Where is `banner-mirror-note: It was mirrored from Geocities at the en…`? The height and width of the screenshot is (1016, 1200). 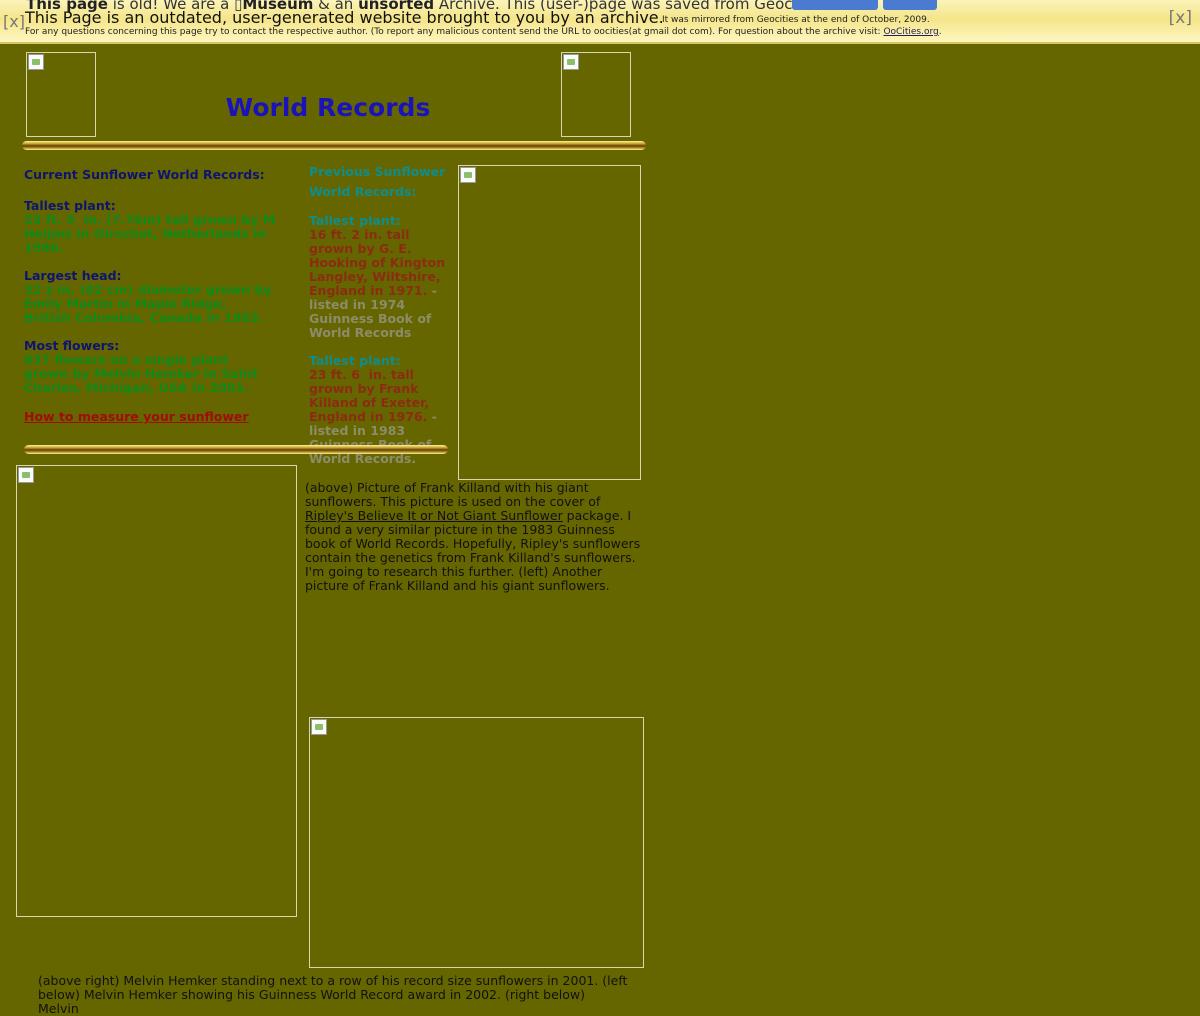 banner-mirror-note: It was mirrored from Geocities at the en… is located at coordinates (796, 20).